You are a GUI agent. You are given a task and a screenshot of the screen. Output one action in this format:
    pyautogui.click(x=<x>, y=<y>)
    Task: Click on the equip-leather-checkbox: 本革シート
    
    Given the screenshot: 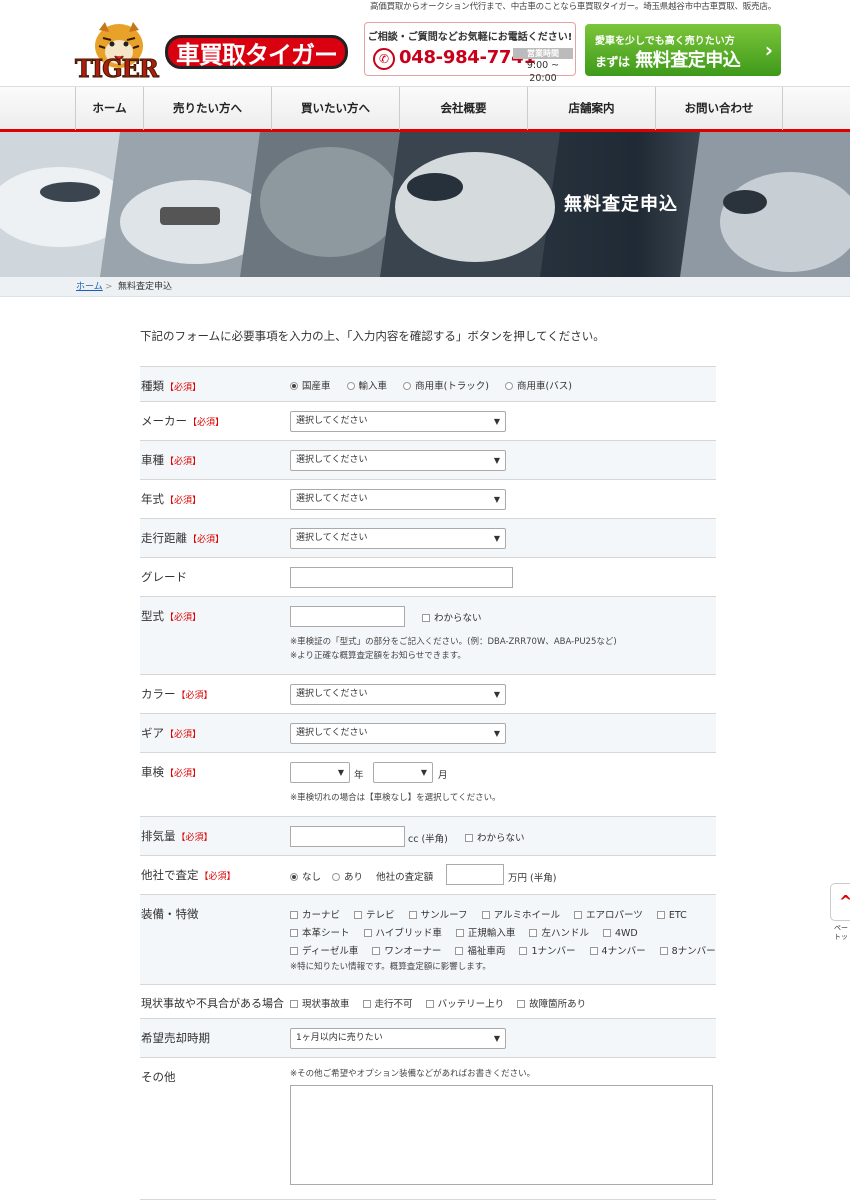 What is the action you would take?
    pyautogui.click(x=320, y=932)
    